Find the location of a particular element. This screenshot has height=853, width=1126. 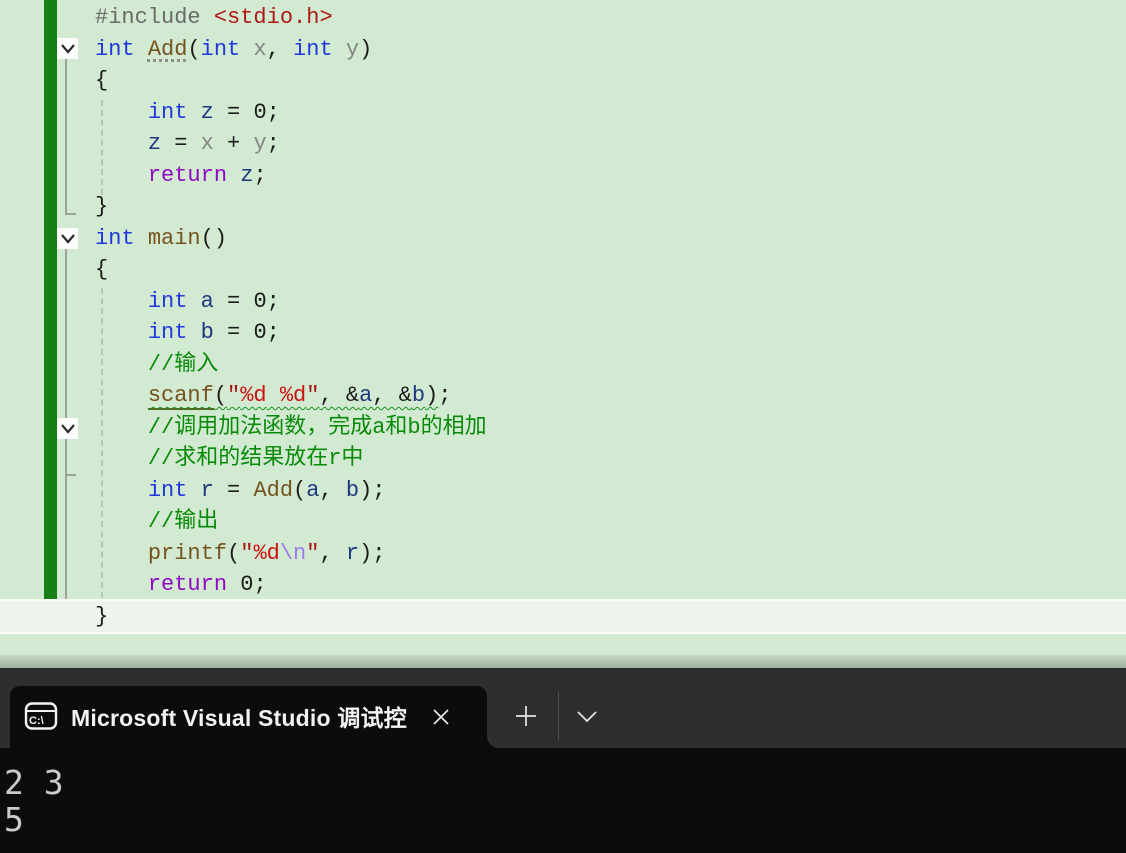

svg-text: C:\ is located at coordinates (36, 721).